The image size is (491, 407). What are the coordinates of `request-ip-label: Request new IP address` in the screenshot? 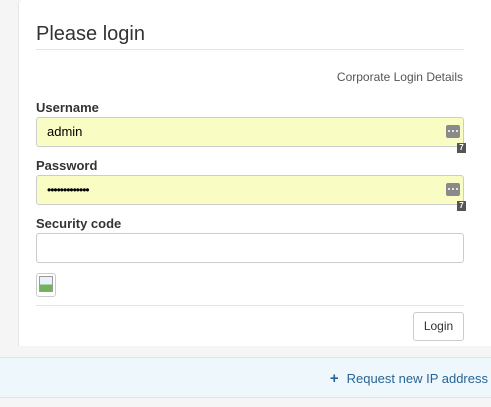 It's located at (417, 378).